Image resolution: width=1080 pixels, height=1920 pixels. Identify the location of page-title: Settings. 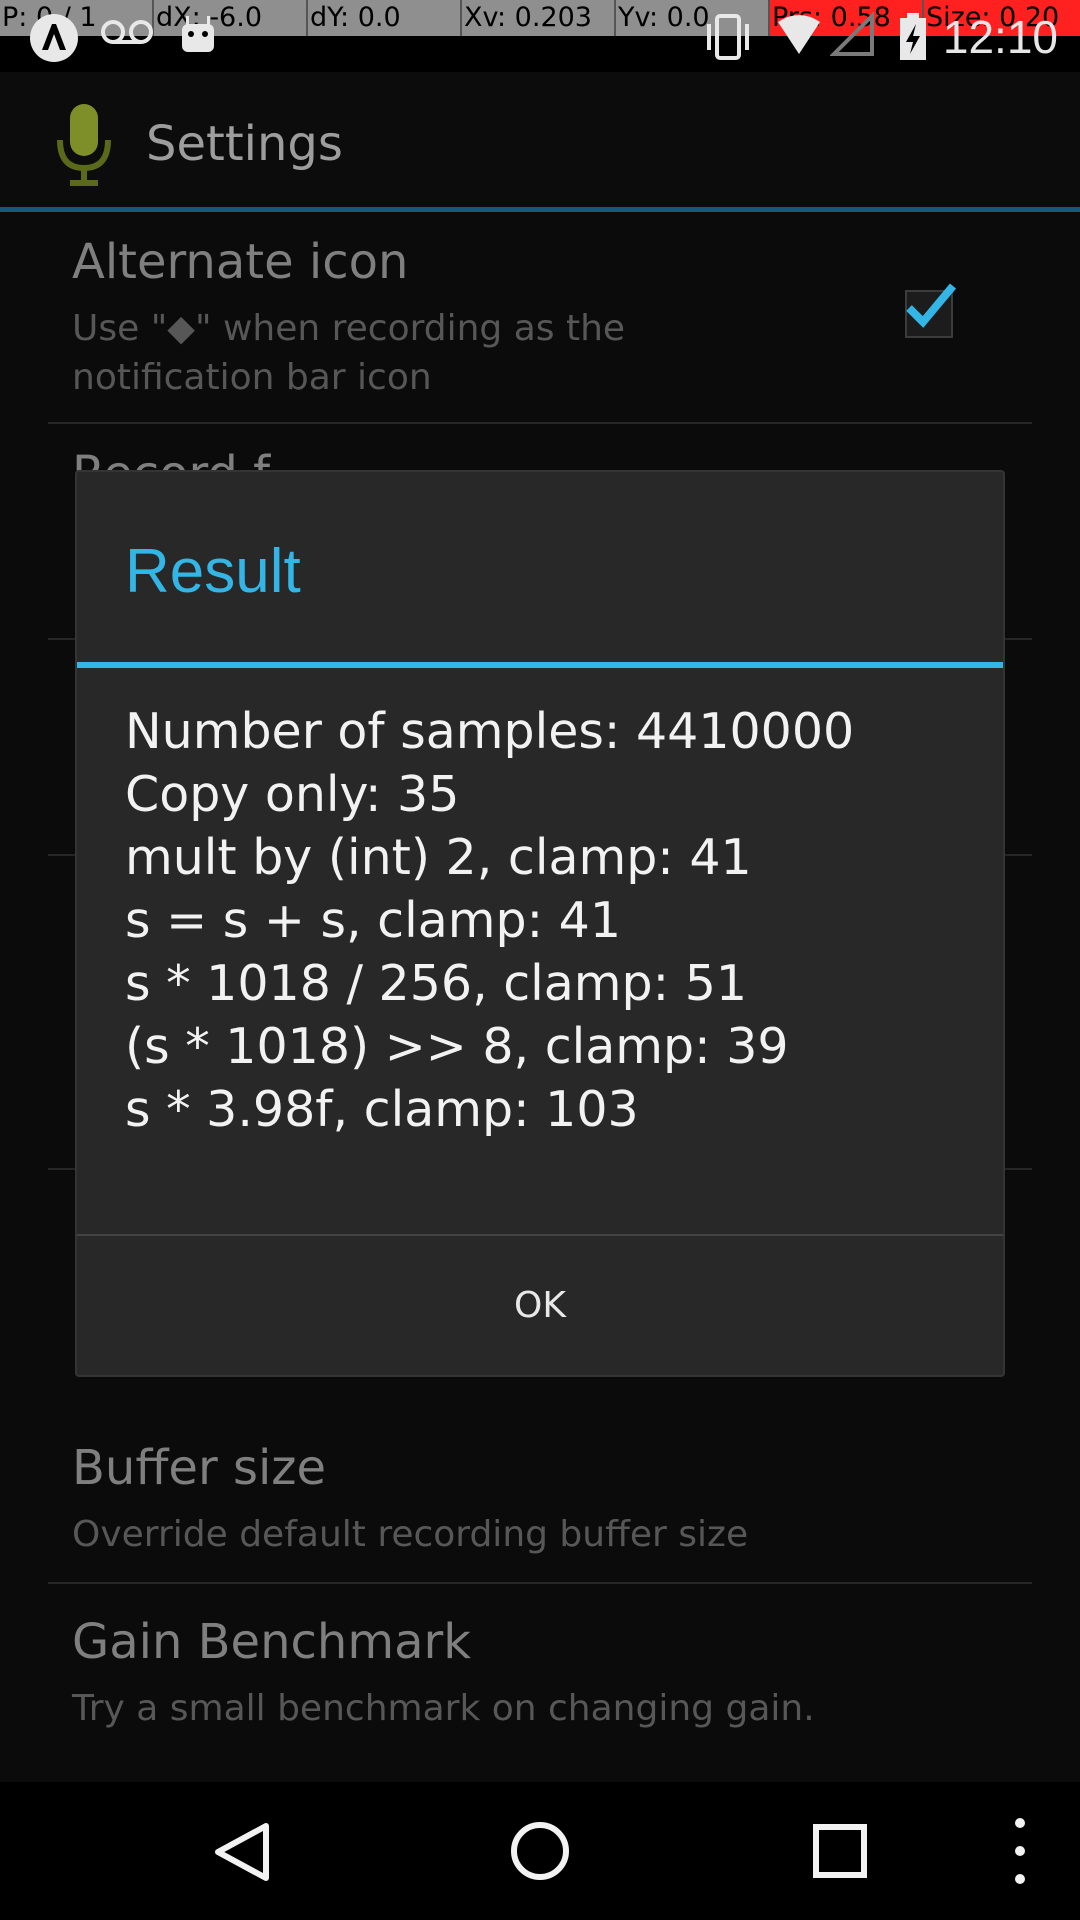
(244, 144).